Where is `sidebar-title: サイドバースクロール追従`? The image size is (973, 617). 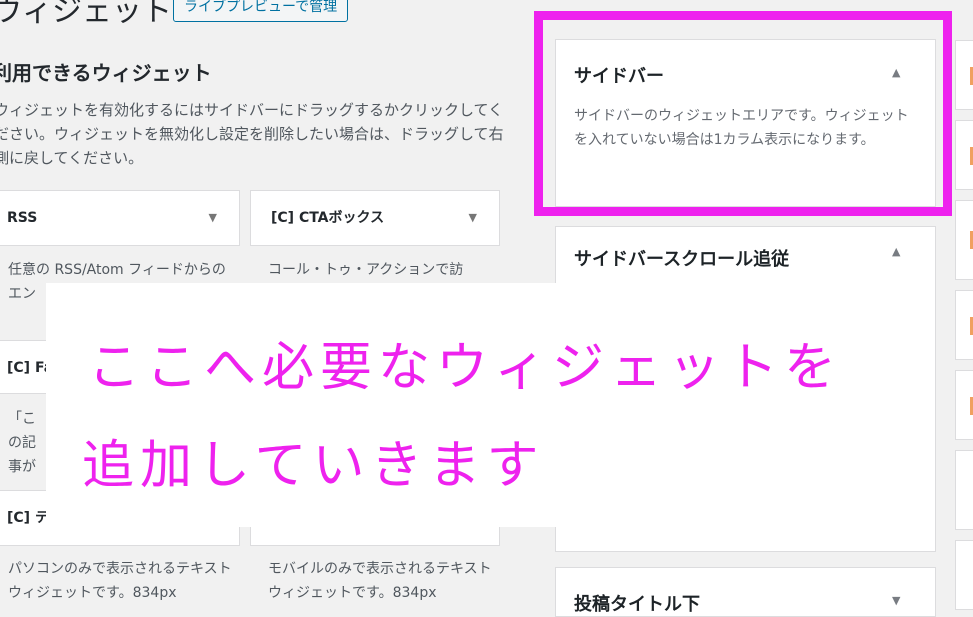
sidebar-title: サイドバースクロール追従 is located at coordinates (682, 259).